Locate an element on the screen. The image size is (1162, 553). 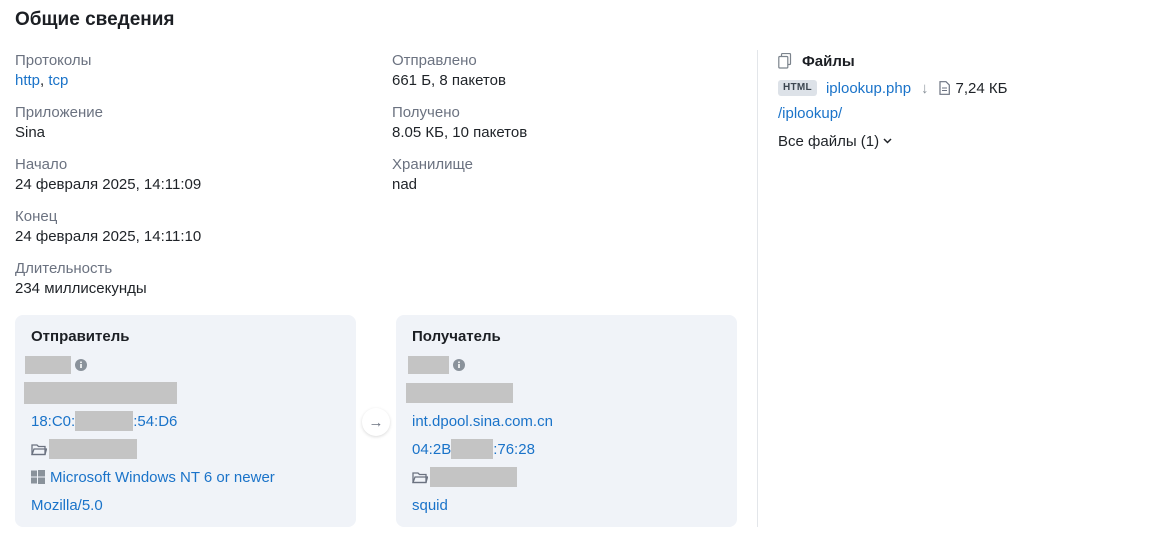
storage-link: nad is located at coordinates (432, 185).